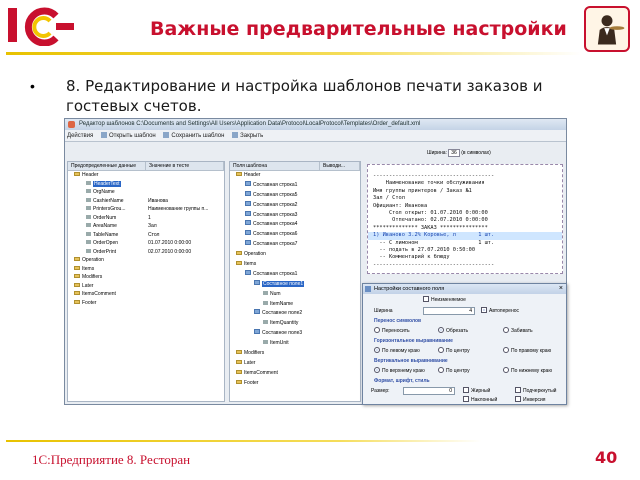 This screenshot has height=480, width=640. I want to click on open-template-button: Открыть шаблон, so click(128, 136).